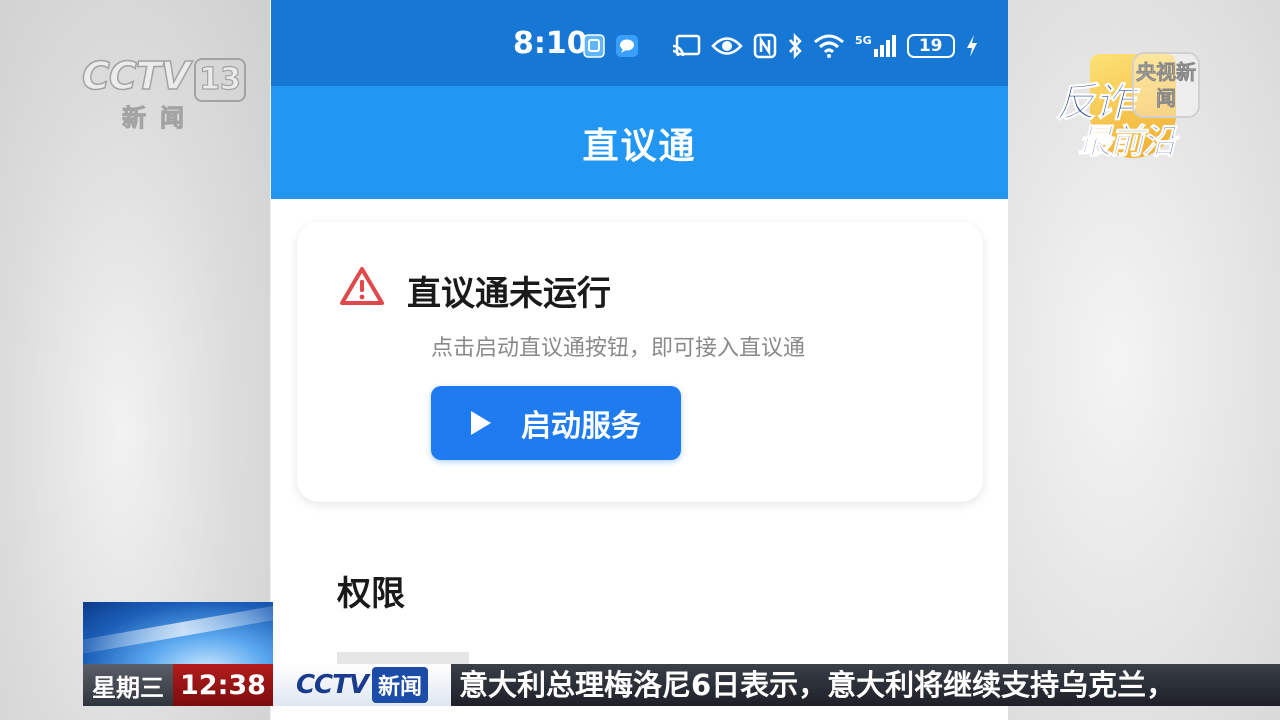  What do you see at coordinates (863, 40) in the screenshot?
I see `network-type: 5G` at bounding box center [863, 40].